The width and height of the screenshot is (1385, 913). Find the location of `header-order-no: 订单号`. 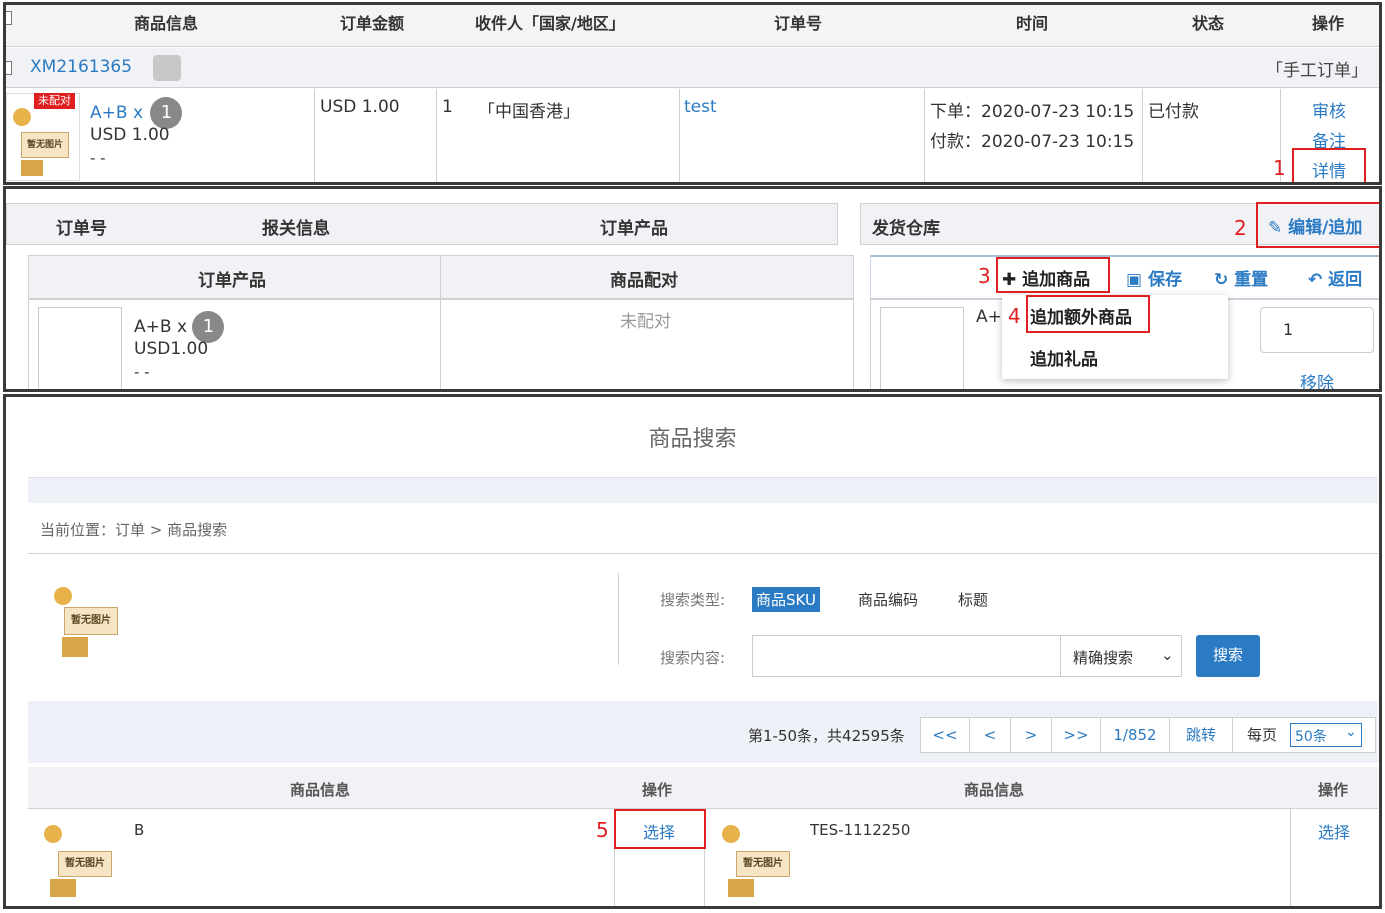

header-order-no: 订单号 is located at coordinates (81, 229).